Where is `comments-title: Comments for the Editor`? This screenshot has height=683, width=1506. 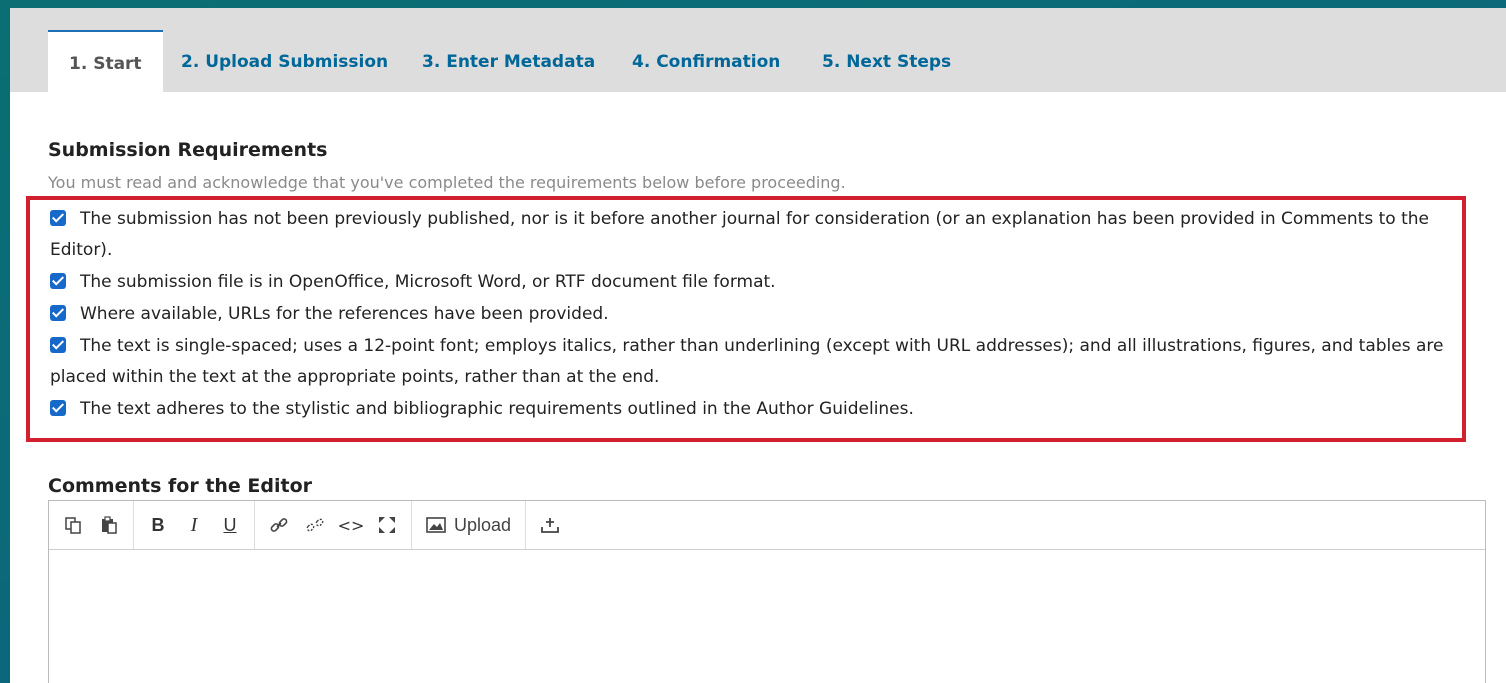 comments-title: Comments for the Editor is located at coordinates (180, 486).